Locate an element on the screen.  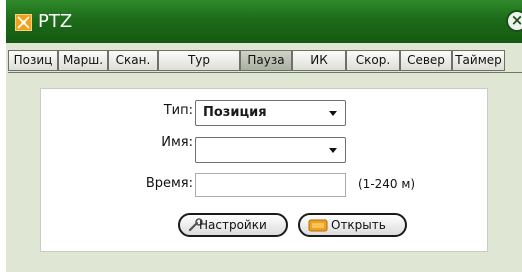
settings-button: Настройки is located at coordinates (233, 225).